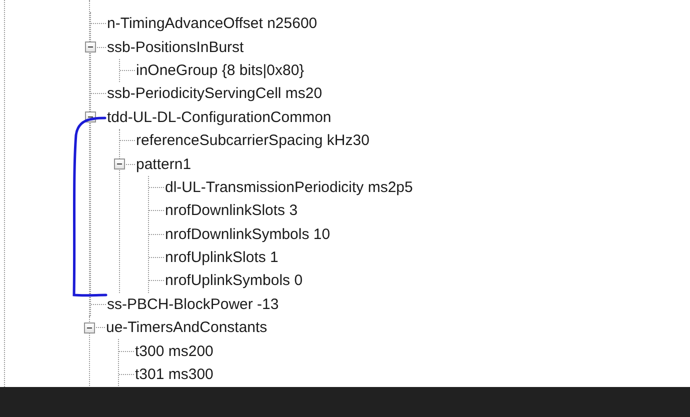  What do you see at coordinates (163, 164) in the screenshot?
I see `tree-item-label: pattern1` at bounding box center [163, 164].